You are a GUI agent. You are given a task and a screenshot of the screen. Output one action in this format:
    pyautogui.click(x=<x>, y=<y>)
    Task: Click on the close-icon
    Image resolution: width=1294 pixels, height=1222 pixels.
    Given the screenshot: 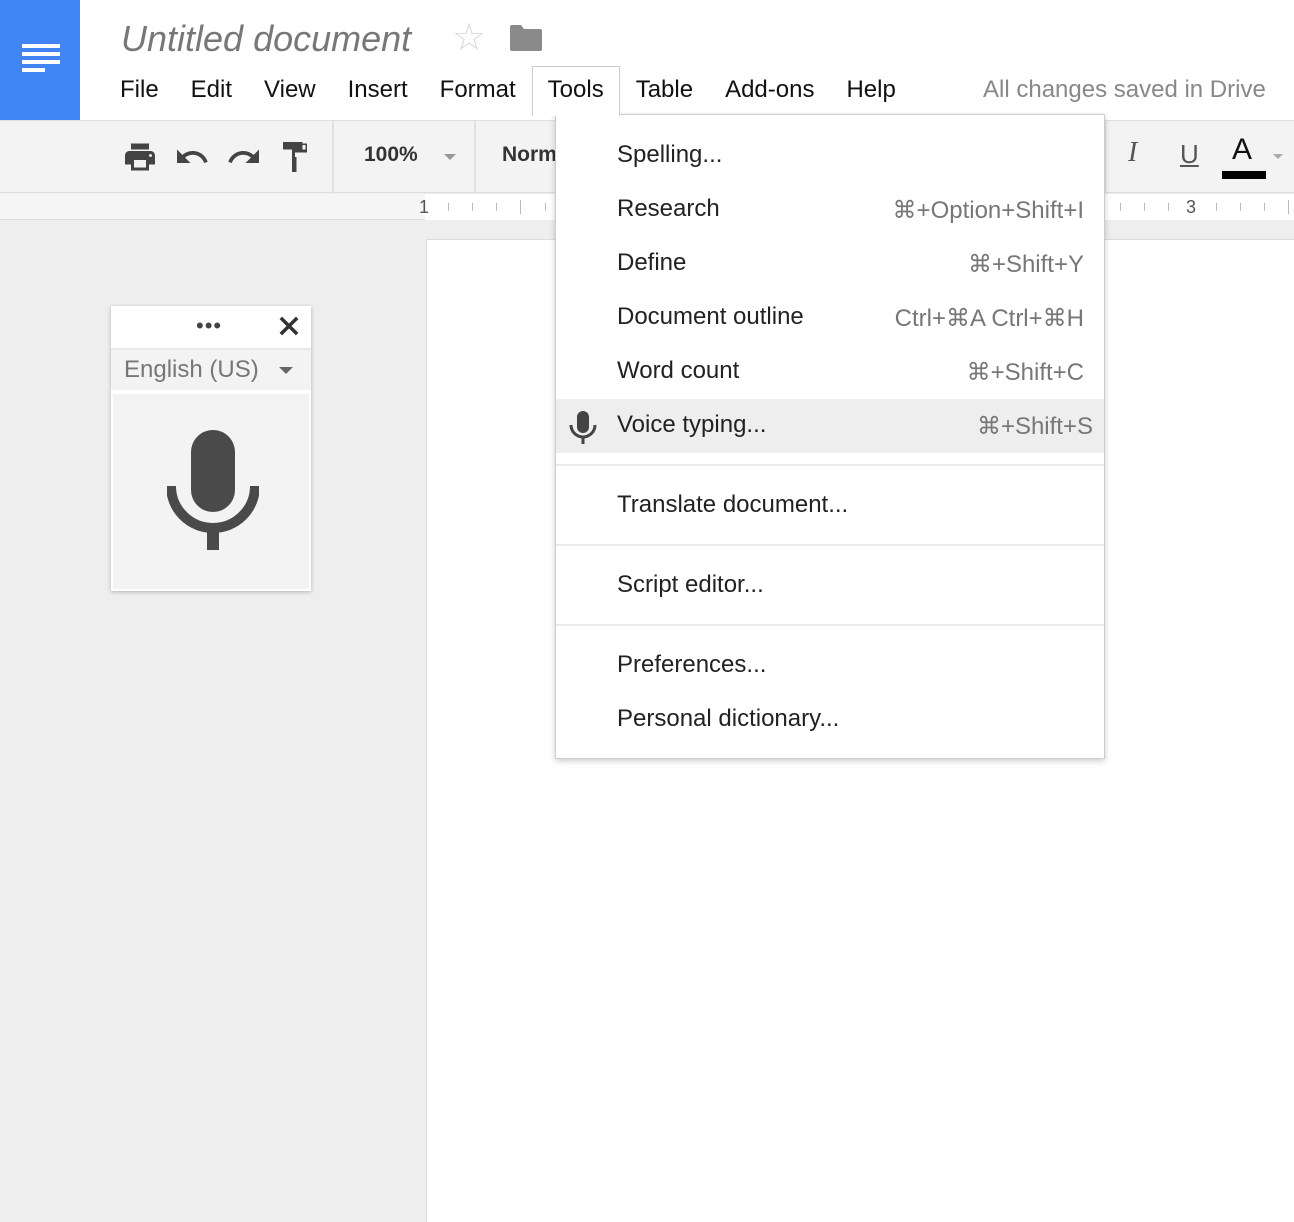 What is the action you would take?
    pyautogui.click(x=289, y=326)
    